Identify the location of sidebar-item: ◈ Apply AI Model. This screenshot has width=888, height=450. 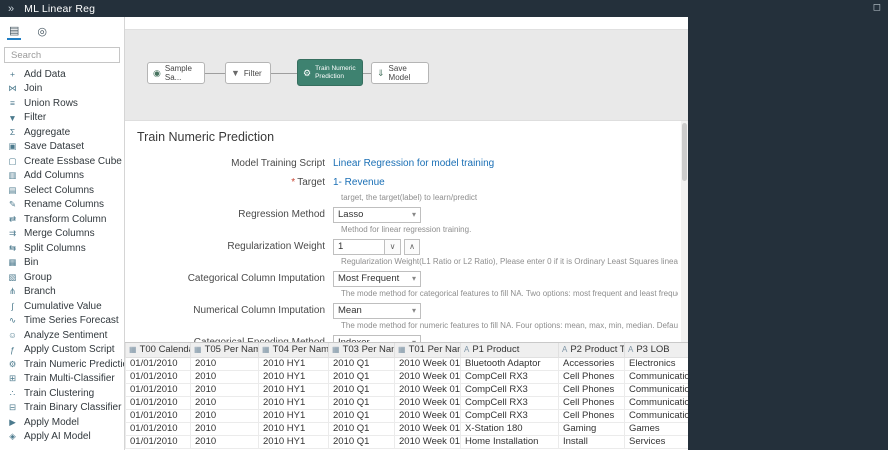
(62, 437).